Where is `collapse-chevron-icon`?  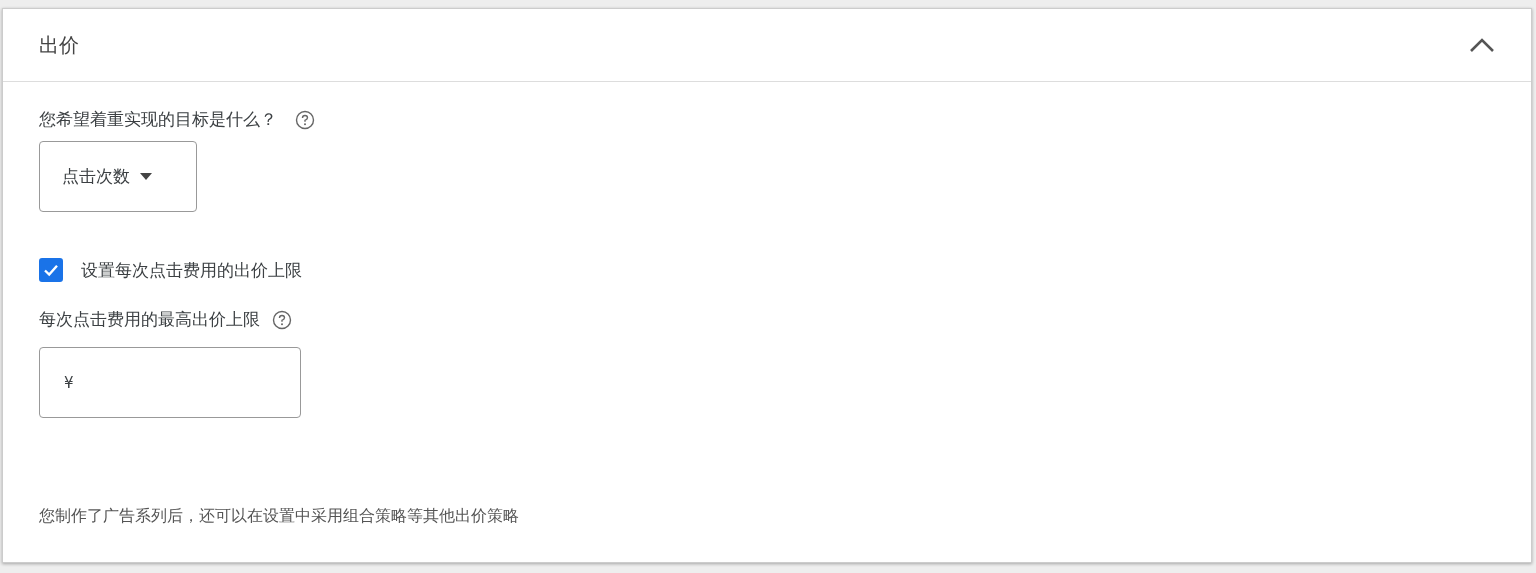
collapse-chevron-icon is located at coordinates (1482, 45).